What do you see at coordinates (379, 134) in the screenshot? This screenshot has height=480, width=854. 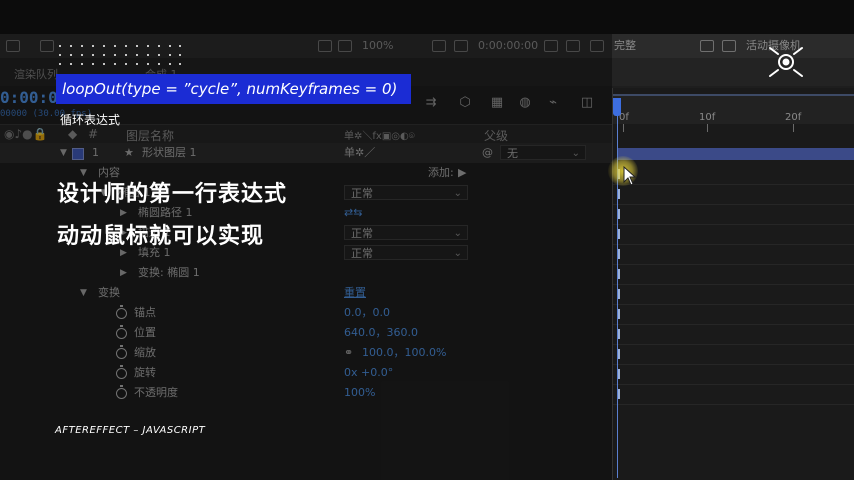 I see `switches-header: 单✲＼fx▣◎◐⌾` at bounding box center [379, 134].